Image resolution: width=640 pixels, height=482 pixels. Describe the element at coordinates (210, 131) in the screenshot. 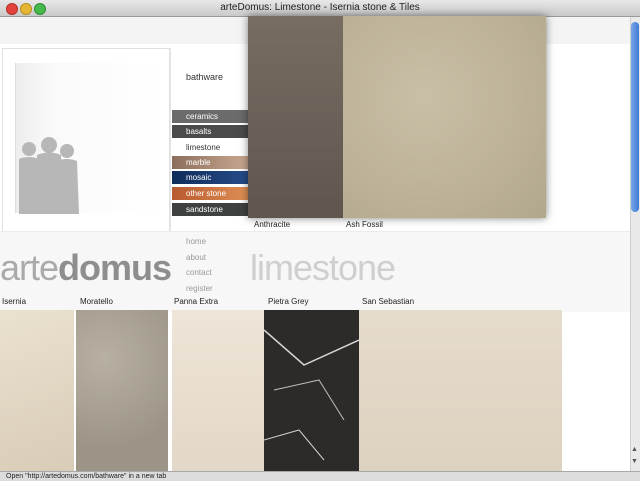

I see `menu-item-basalts: basalts` at that location.